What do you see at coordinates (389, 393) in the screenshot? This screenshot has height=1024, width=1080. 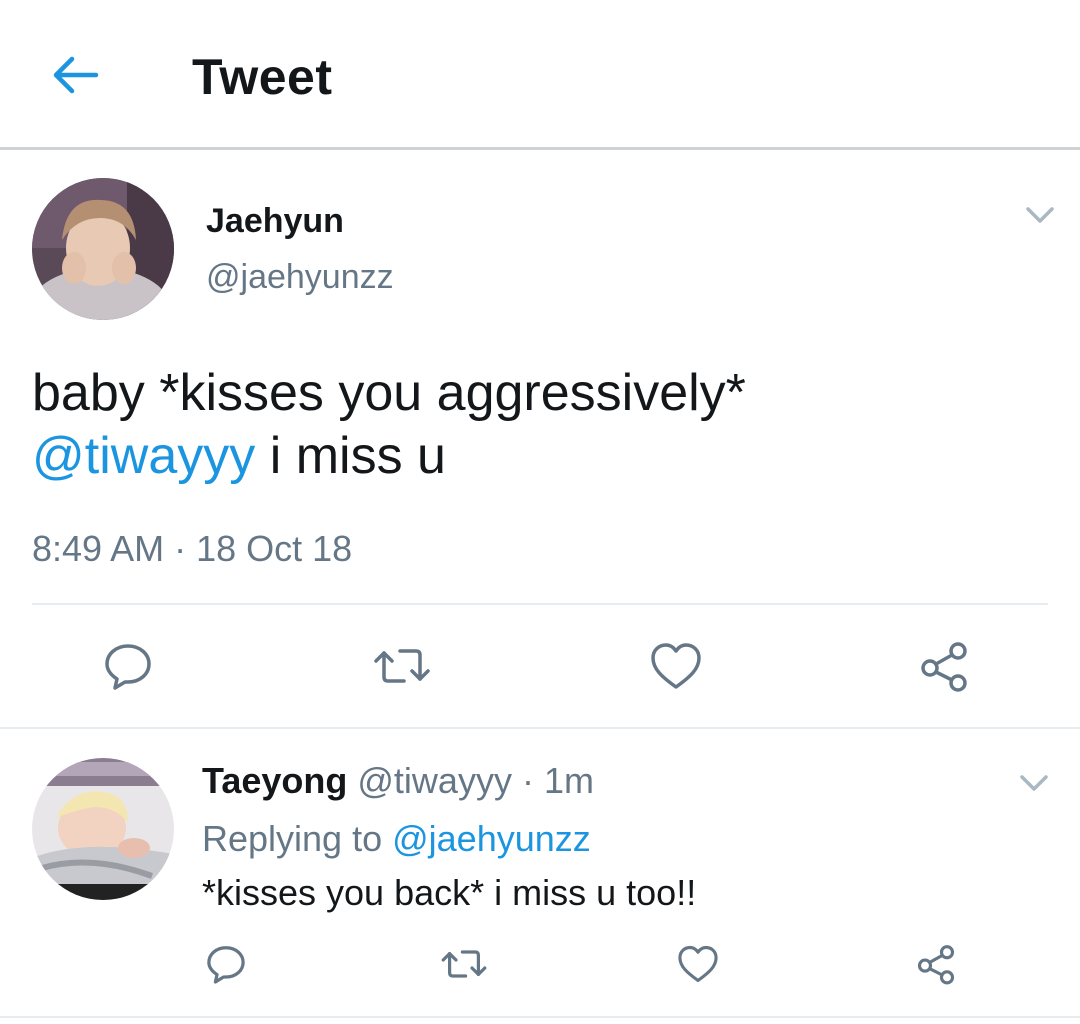 I see `tweet-text-line1: baby *kisses you aggressively*` at bounding box center [389, 393].